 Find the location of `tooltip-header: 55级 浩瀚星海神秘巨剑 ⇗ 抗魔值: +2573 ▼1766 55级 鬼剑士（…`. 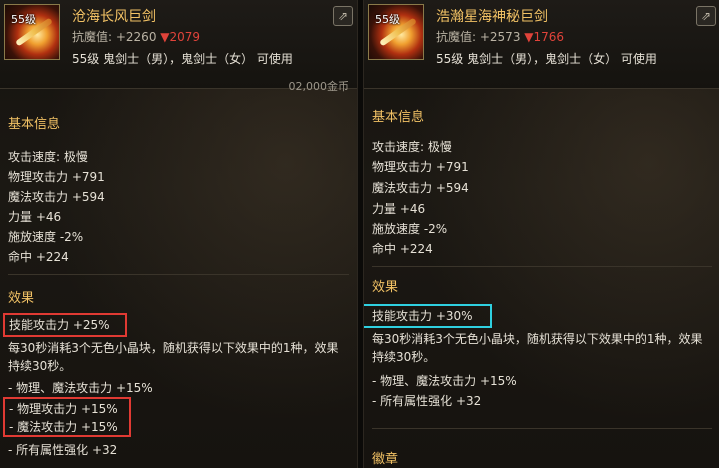

tooltip-header: 55级 浩瀚星海神秘巨剑 ⇗ 抗魔值: +2573 ▼1766 55级 鬼剑士（… is located at coordinates (541, 44).